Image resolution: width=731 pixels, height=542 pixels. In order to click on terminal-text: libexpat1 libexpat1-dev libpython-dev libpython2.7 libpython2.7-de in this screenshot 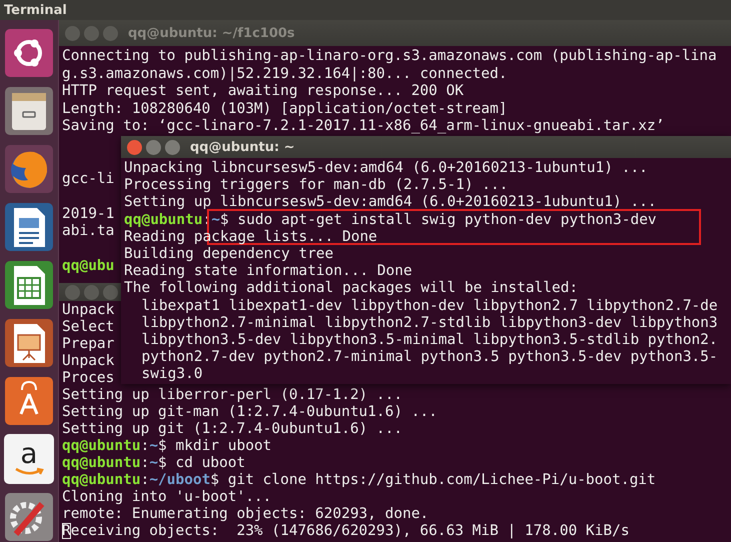, I will do `click(429, 306)`.